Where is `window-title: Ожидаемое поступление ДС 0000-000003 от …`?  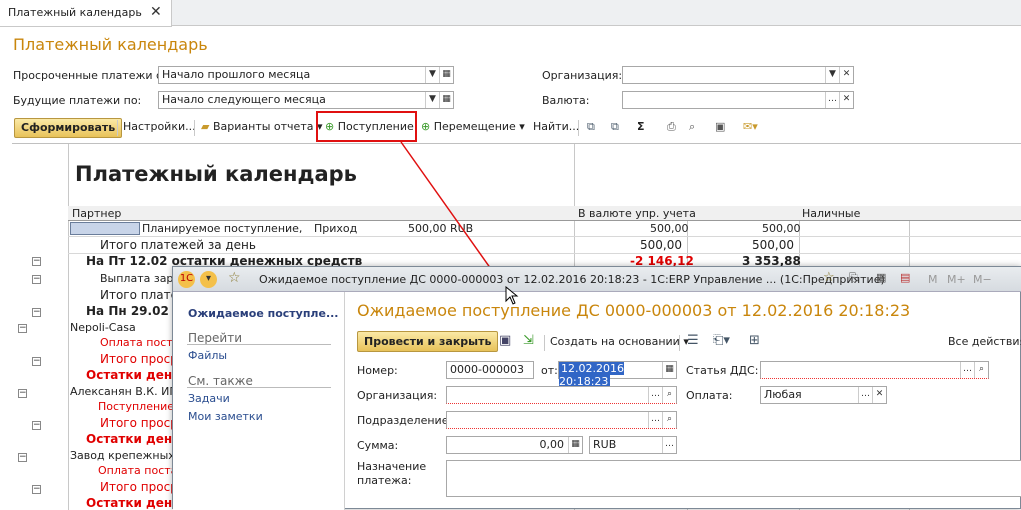 window-title: Ожидаемое поступление ДС 0000-000003 от … is located at coordinates (572, 279).